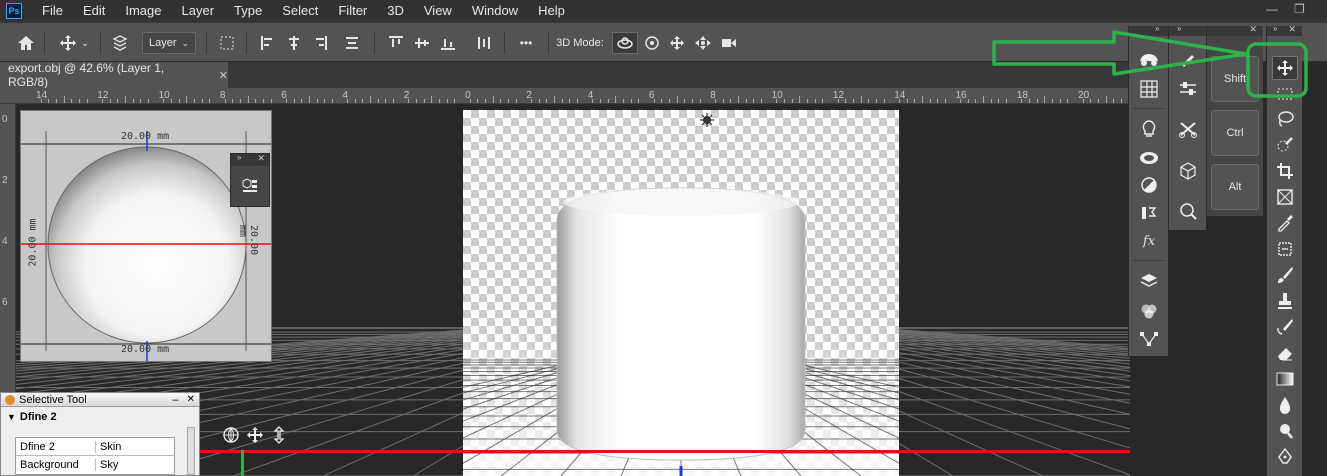 This screenshot has height=476, width=1327. I want to click on libraries-icon, so click(1149, 157).